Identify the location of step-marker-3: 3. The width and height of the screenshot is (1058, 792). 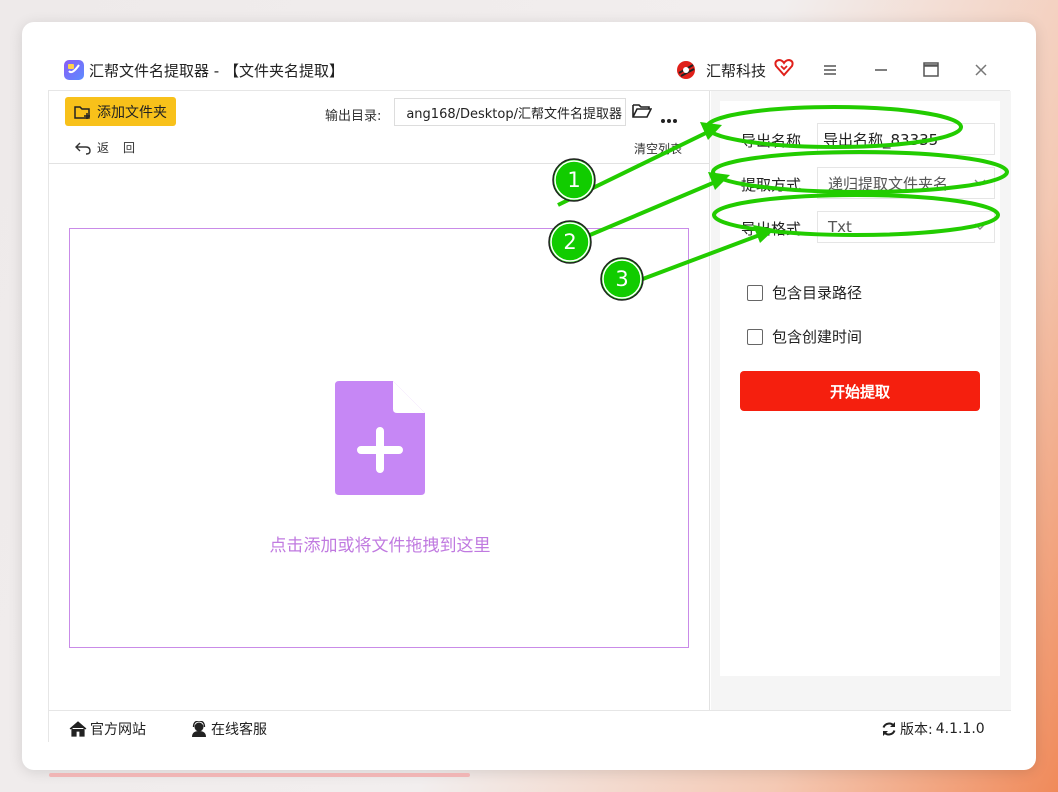
(622, 279).